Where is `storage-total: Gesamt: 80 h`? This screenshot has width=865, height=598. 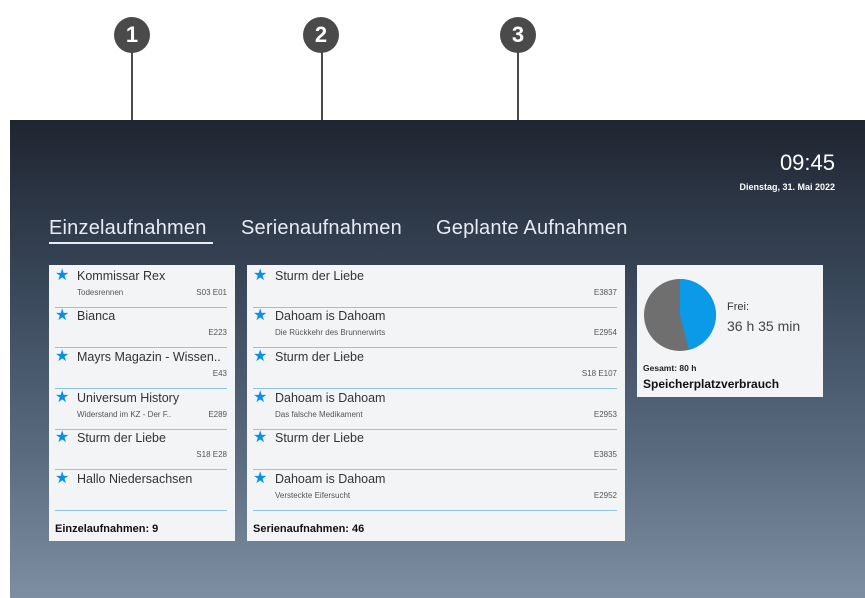 storage-total: Gesamt: 80 h is located at coordinates (670, 368).